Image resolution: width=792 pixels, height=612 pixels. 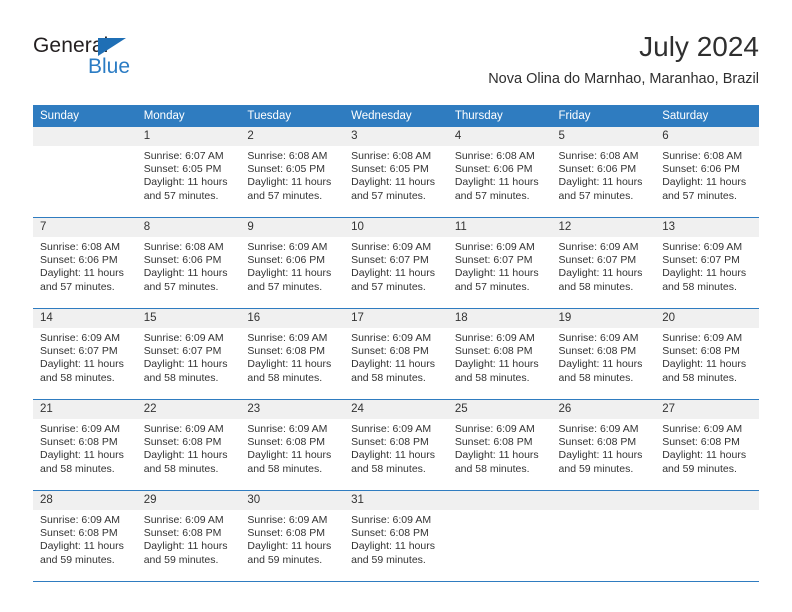 I want to click on general-blue-logo: General Blue, so click(x=98, y=58).